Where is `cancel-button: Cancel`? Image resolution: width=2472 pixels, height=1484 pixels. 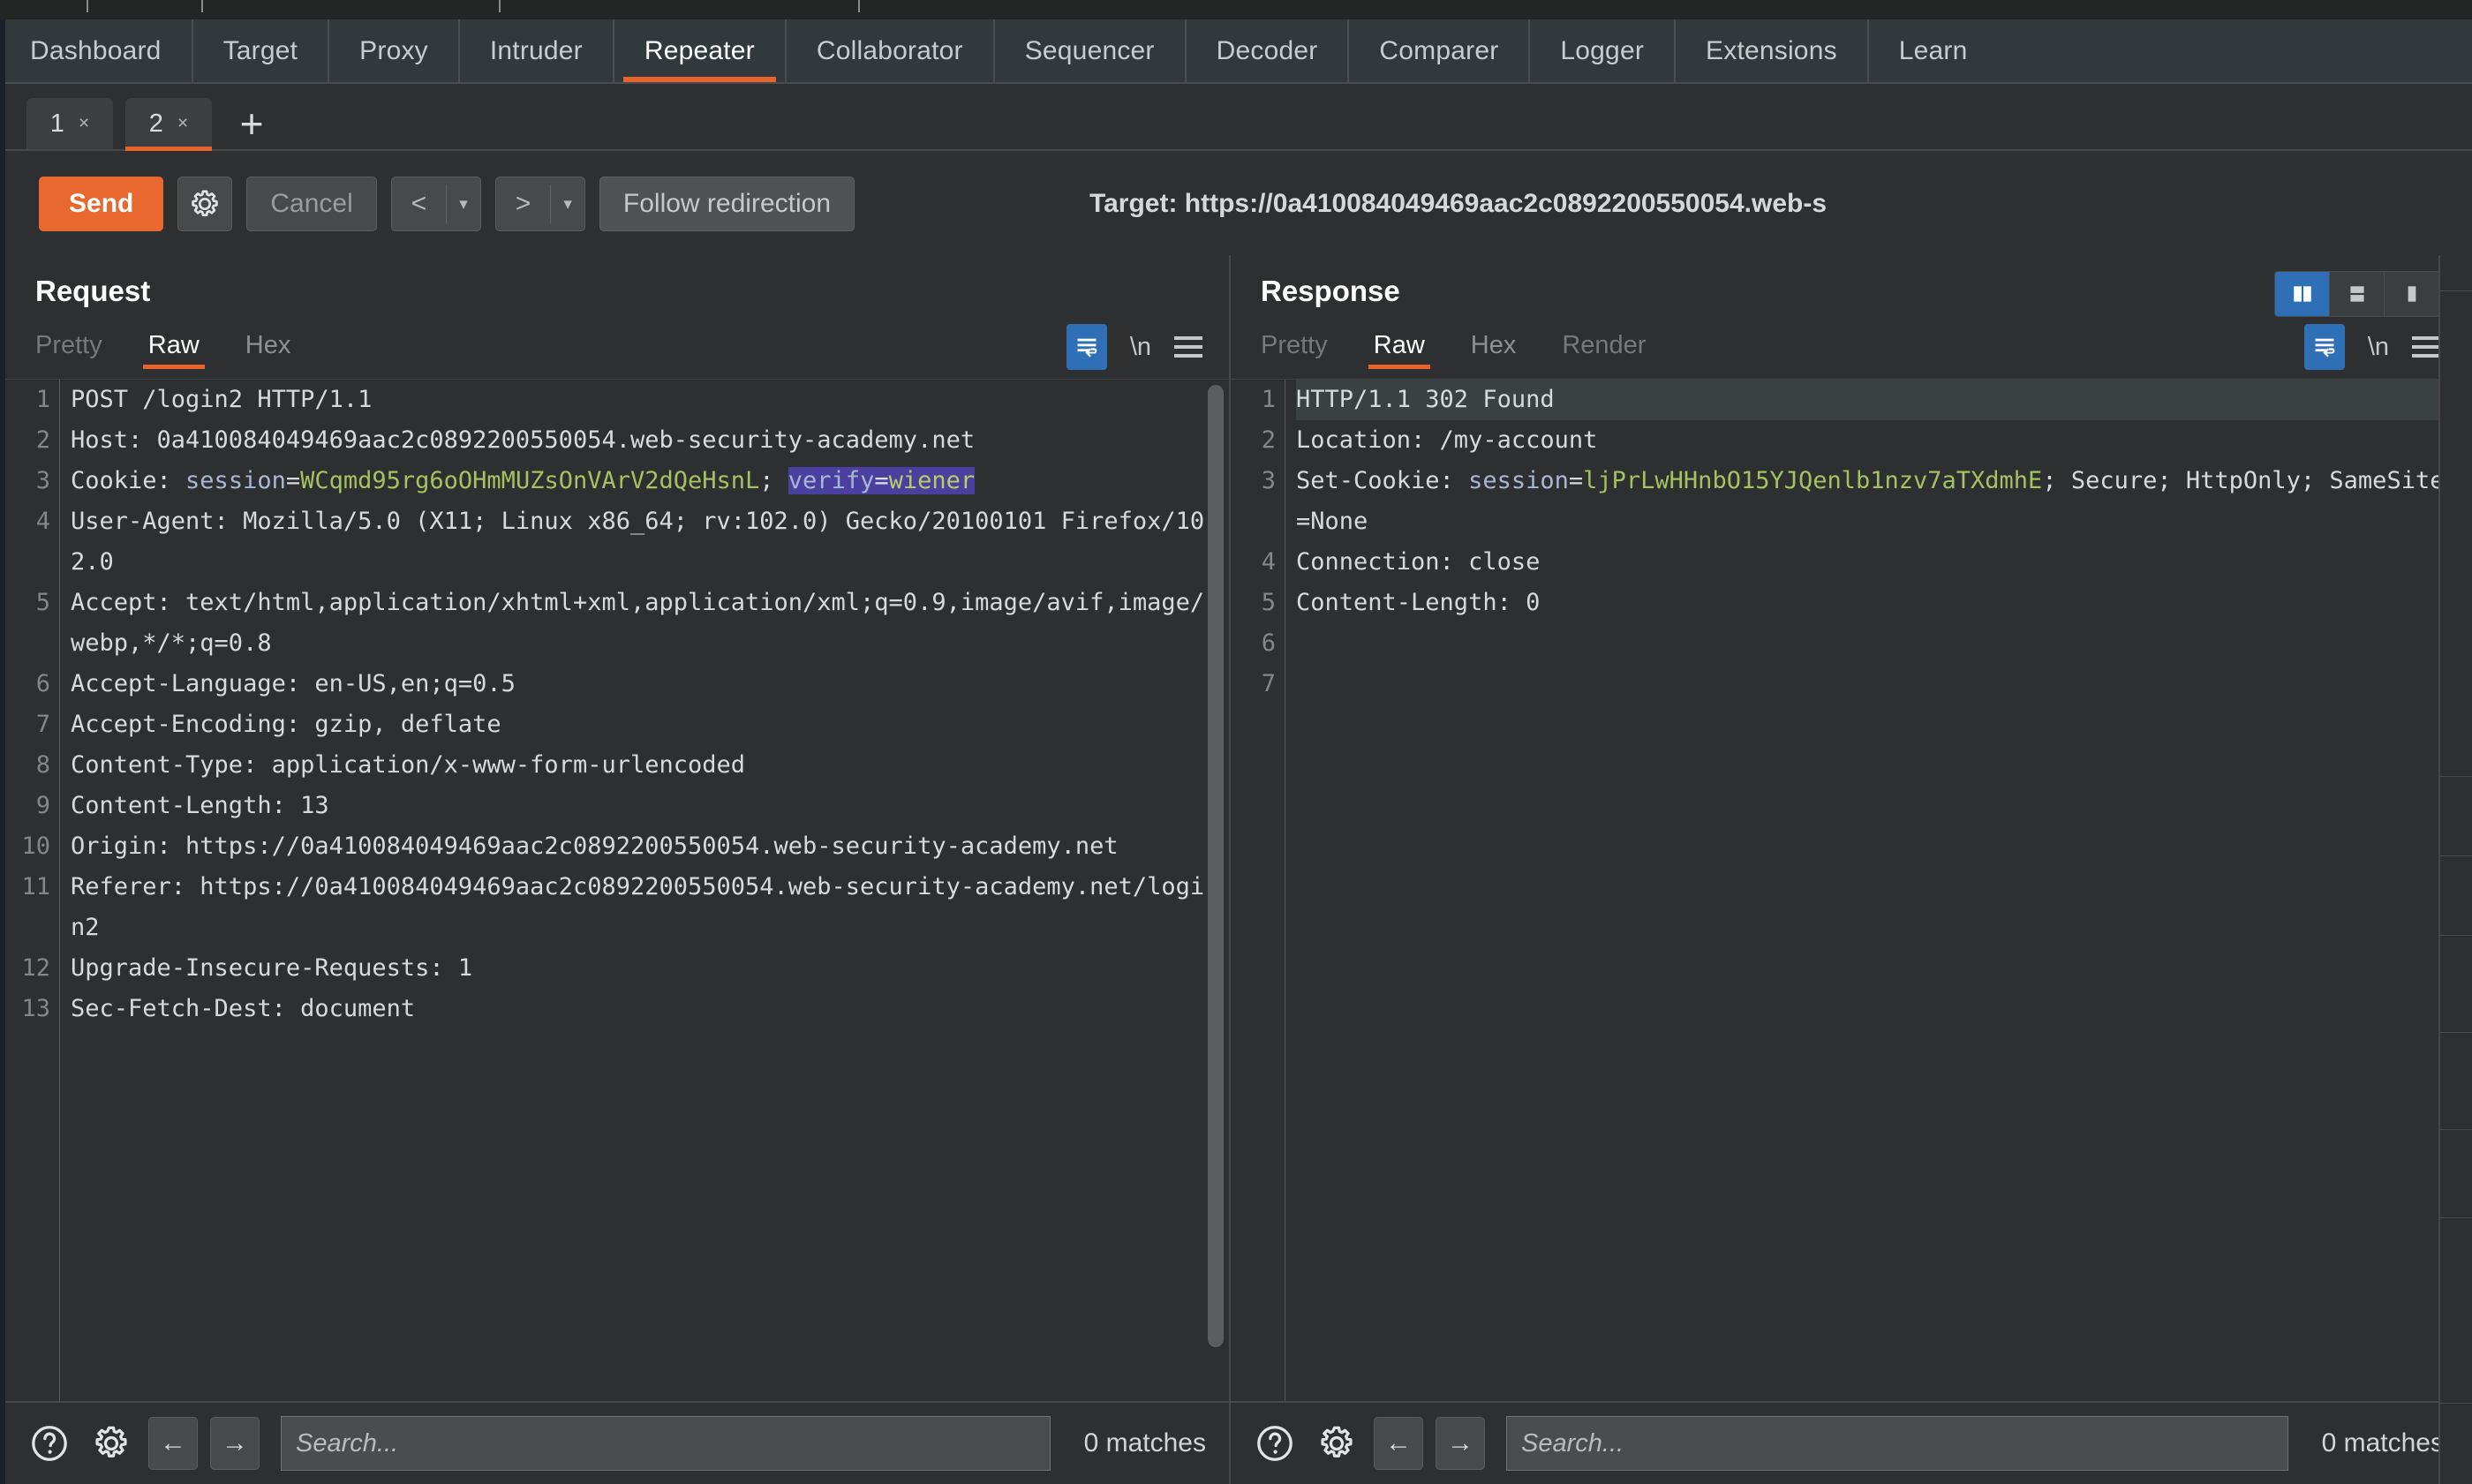 cancel-button: Cancel is located at coordinates (312, 204).